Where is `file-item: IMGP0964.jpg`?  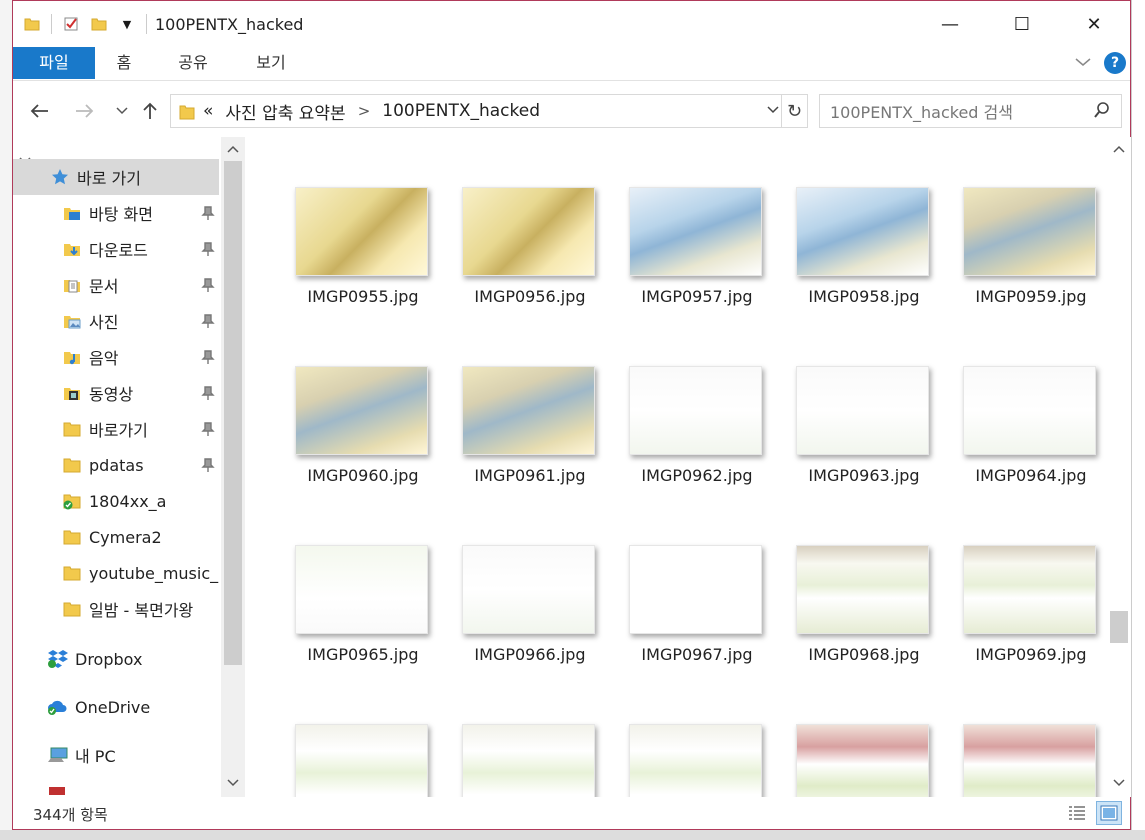
file-item: IMGP0964.jpg is located at coordinates (1022, 400).